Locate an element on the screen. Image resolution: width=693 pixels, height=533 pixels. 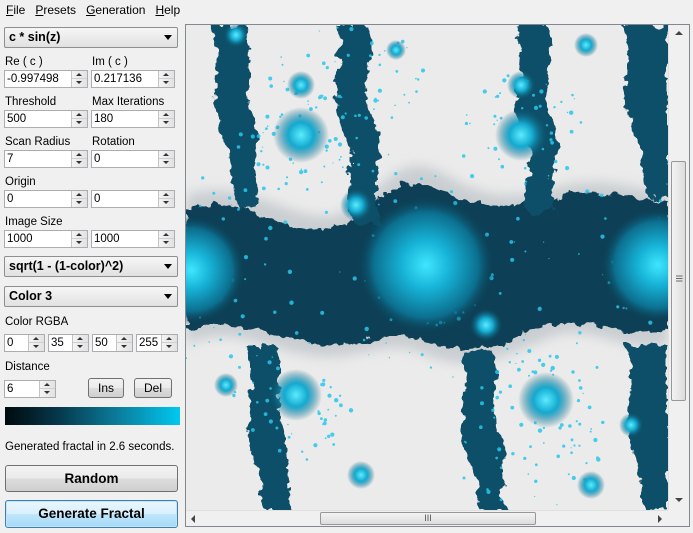
delete-button: Del is located at coordinates (153, 388).